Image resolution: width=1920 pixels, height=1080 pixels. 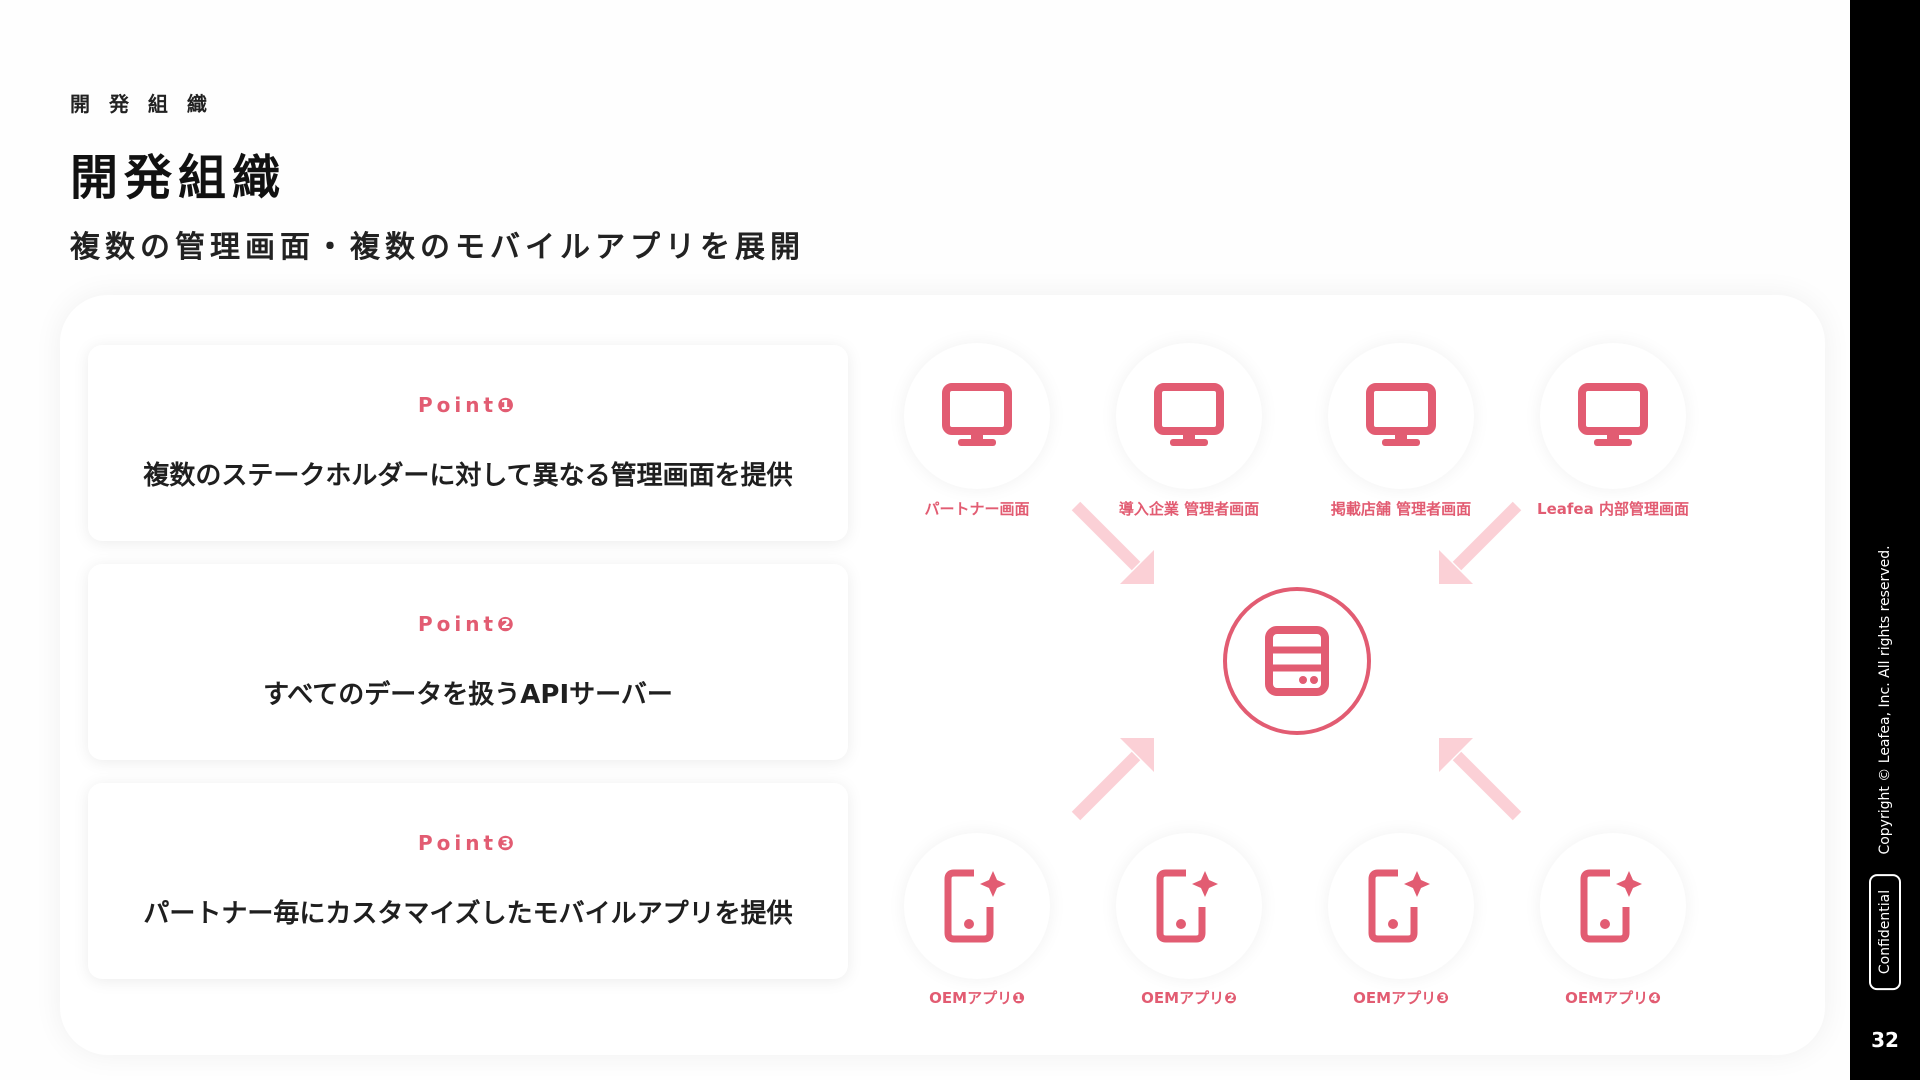 I want to click on point-label: Point❸, so click(x=468, y=843).